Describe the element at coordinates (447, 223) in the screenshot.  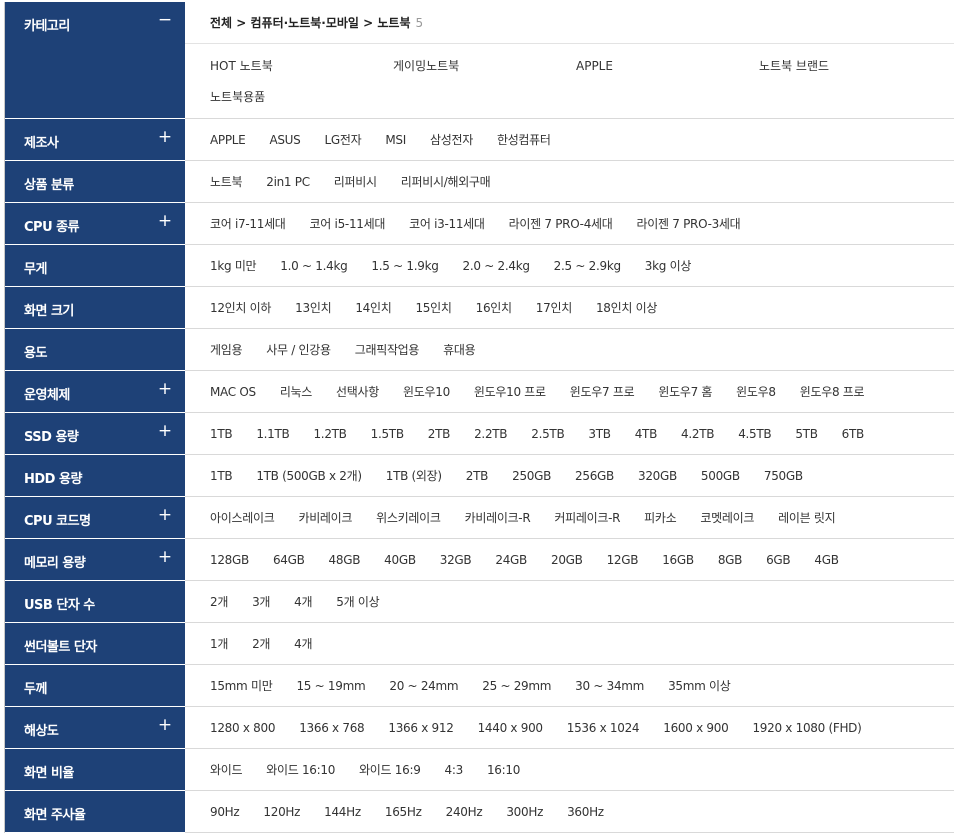
I see `filter-option: 코어 i3-11세대` at that location.